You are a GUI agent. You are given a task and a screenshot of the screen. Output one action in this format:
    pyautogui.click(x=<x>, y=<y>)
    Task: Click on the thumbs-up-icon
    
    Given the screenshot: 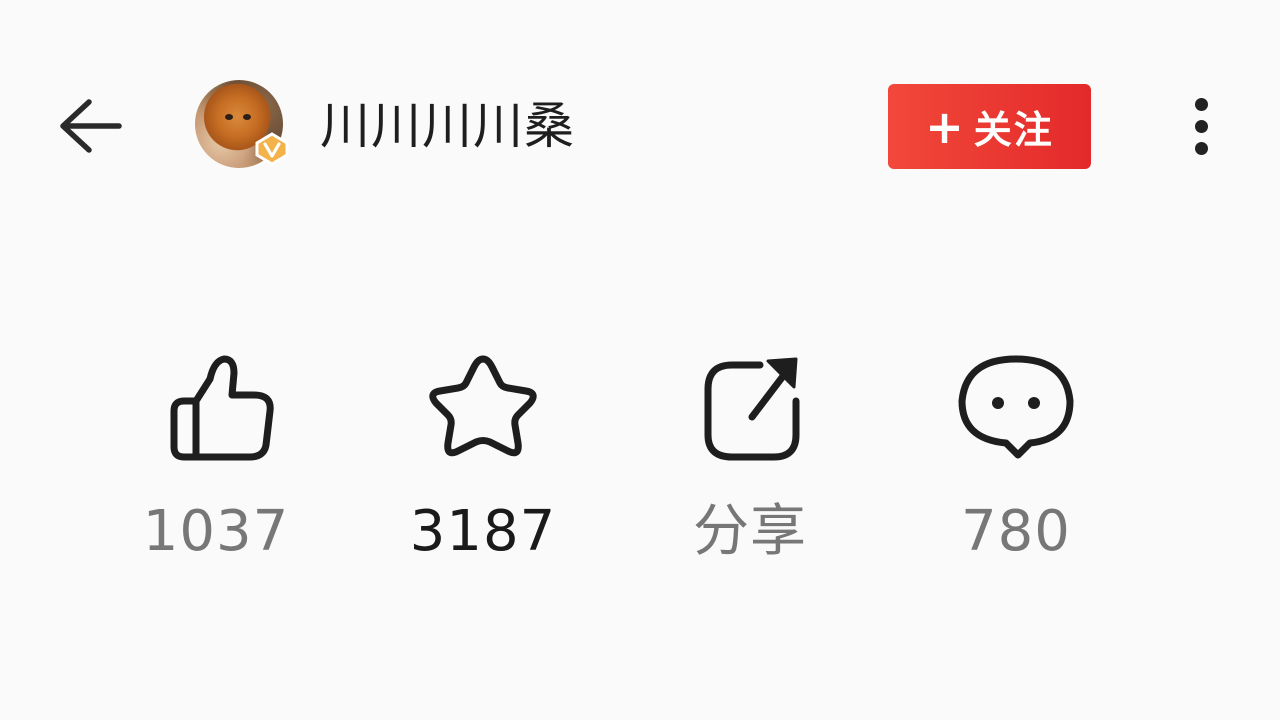 What is the action you would take?
    pyautogui.click(x=222, y=408)
    